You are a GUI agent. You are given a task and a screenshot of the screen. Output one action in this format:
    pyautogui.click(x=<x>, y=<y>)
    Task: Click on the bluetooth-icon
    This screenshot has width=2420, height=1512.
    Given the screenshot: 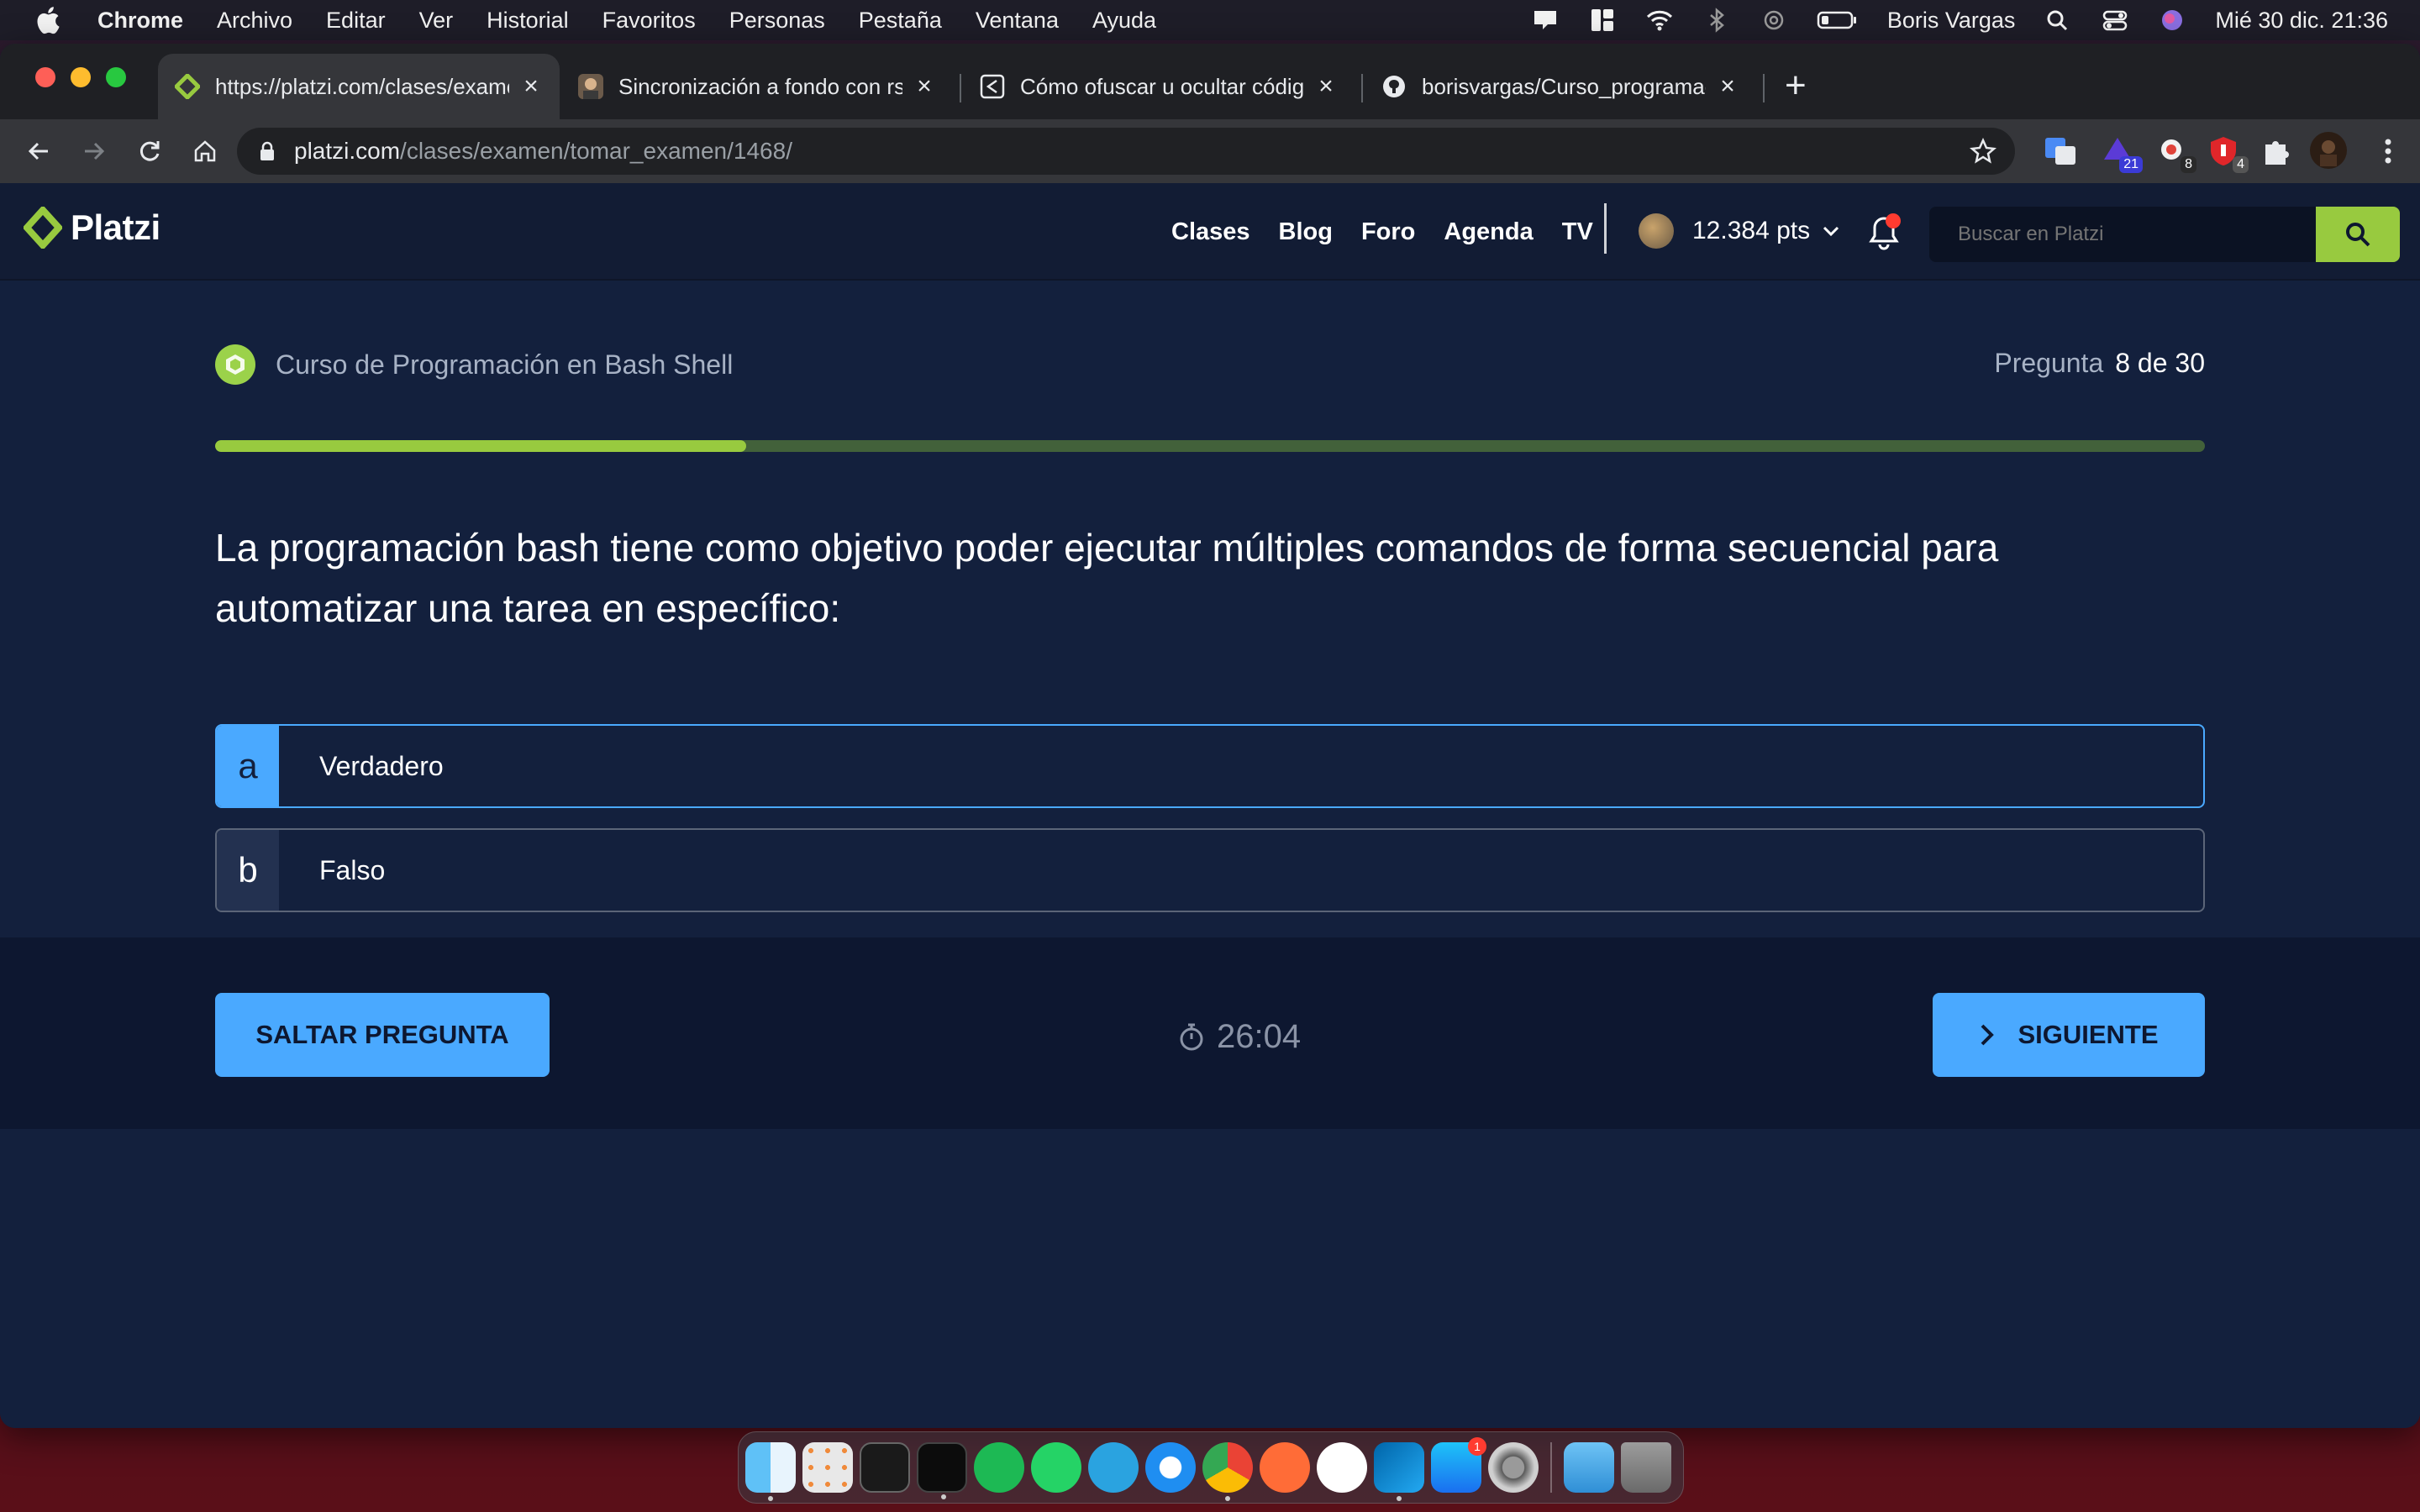 What is the action you would take?
    pyautogui.click(x=1716, y=20)
    